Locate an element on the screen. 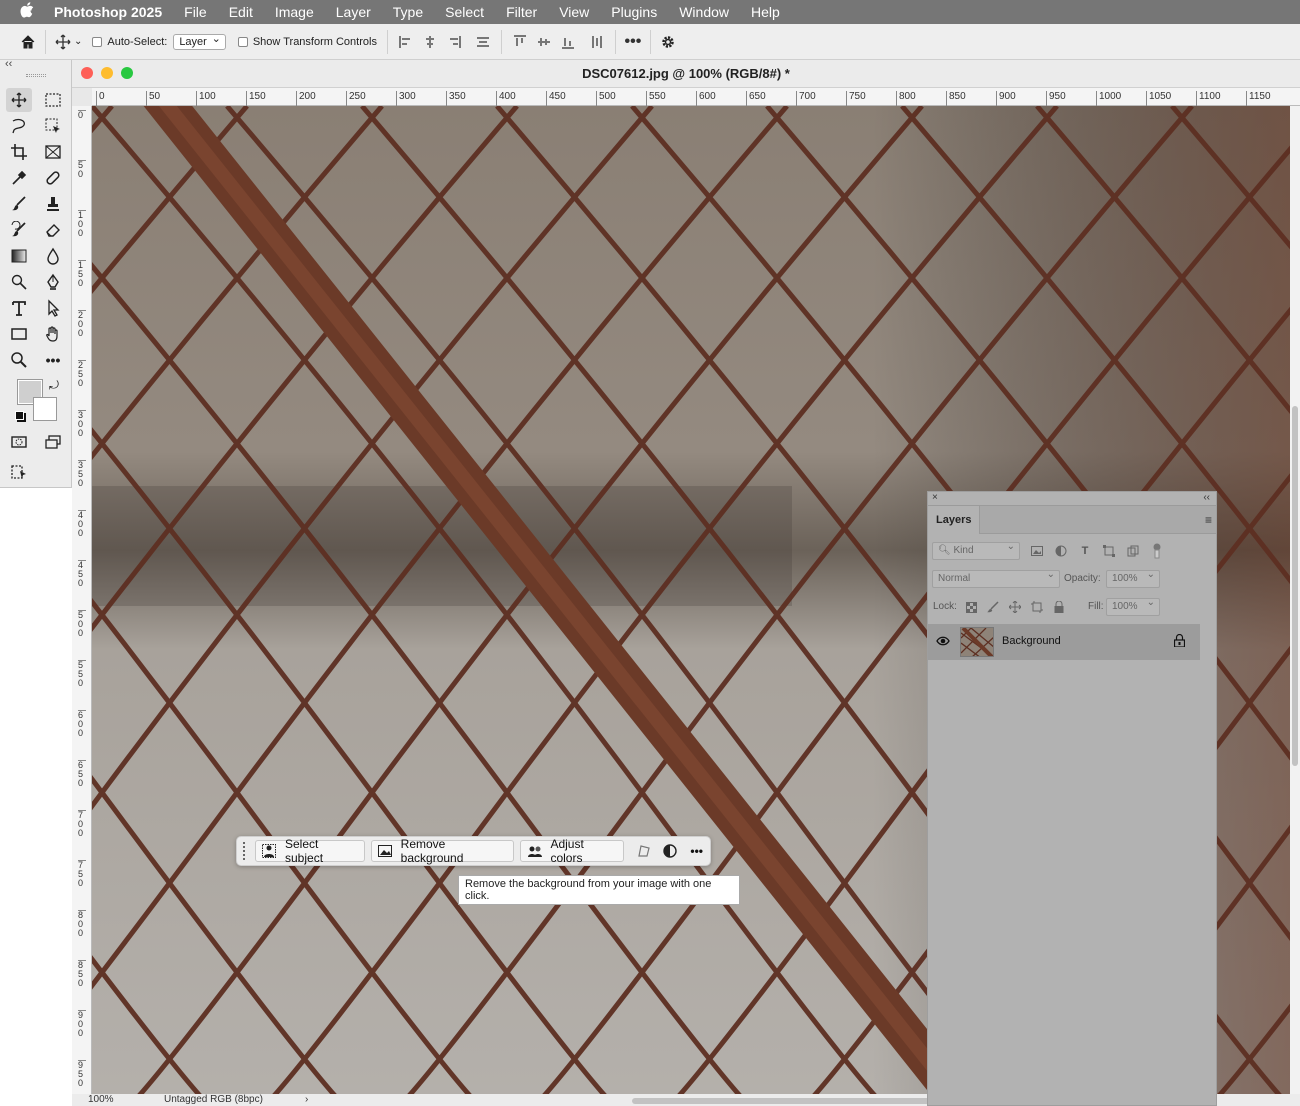 The image size is (1300, 1106). filter-smart-object-icon is located at coordinates (1133, 551).